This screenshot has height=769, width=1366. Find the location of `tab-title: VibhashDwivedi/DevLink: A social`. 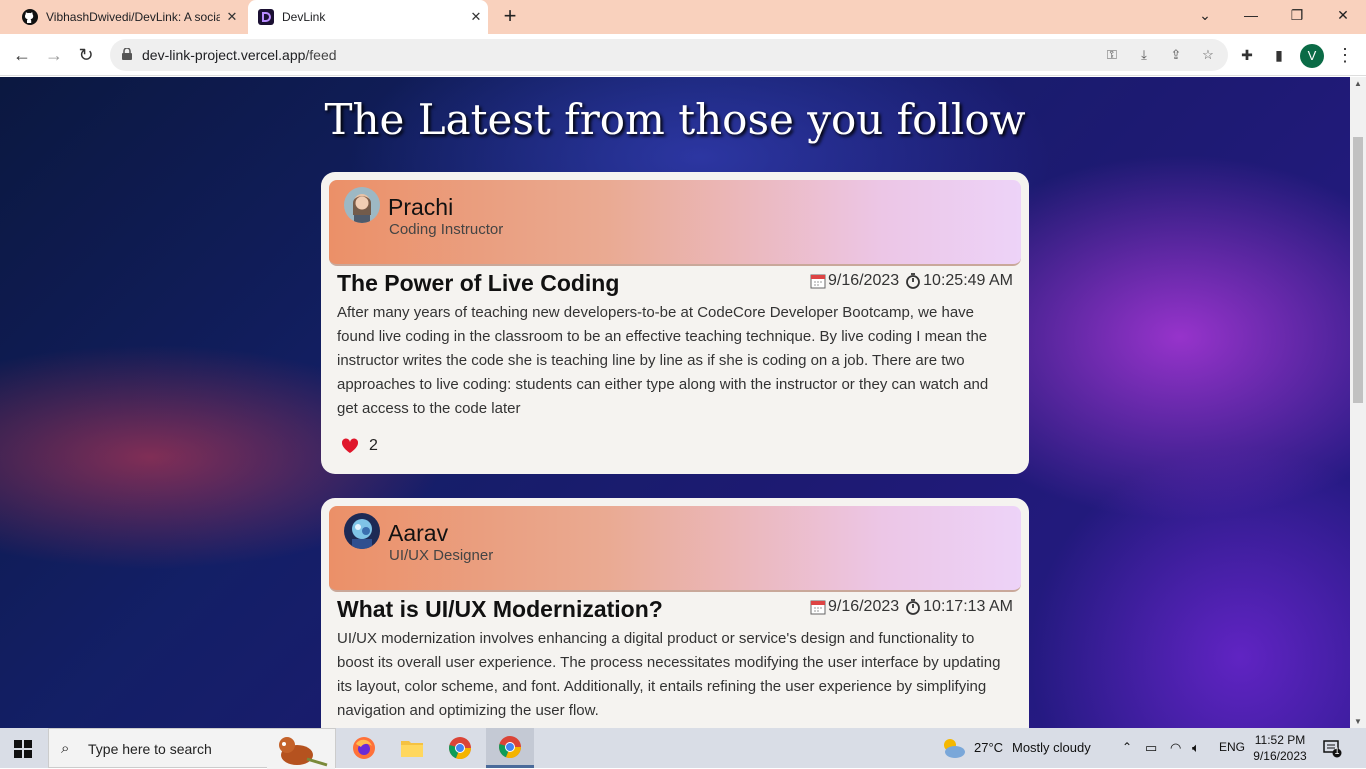

tab-title: VibhashDwivedi/DevLink: A social is located at coordinates (133, 17).